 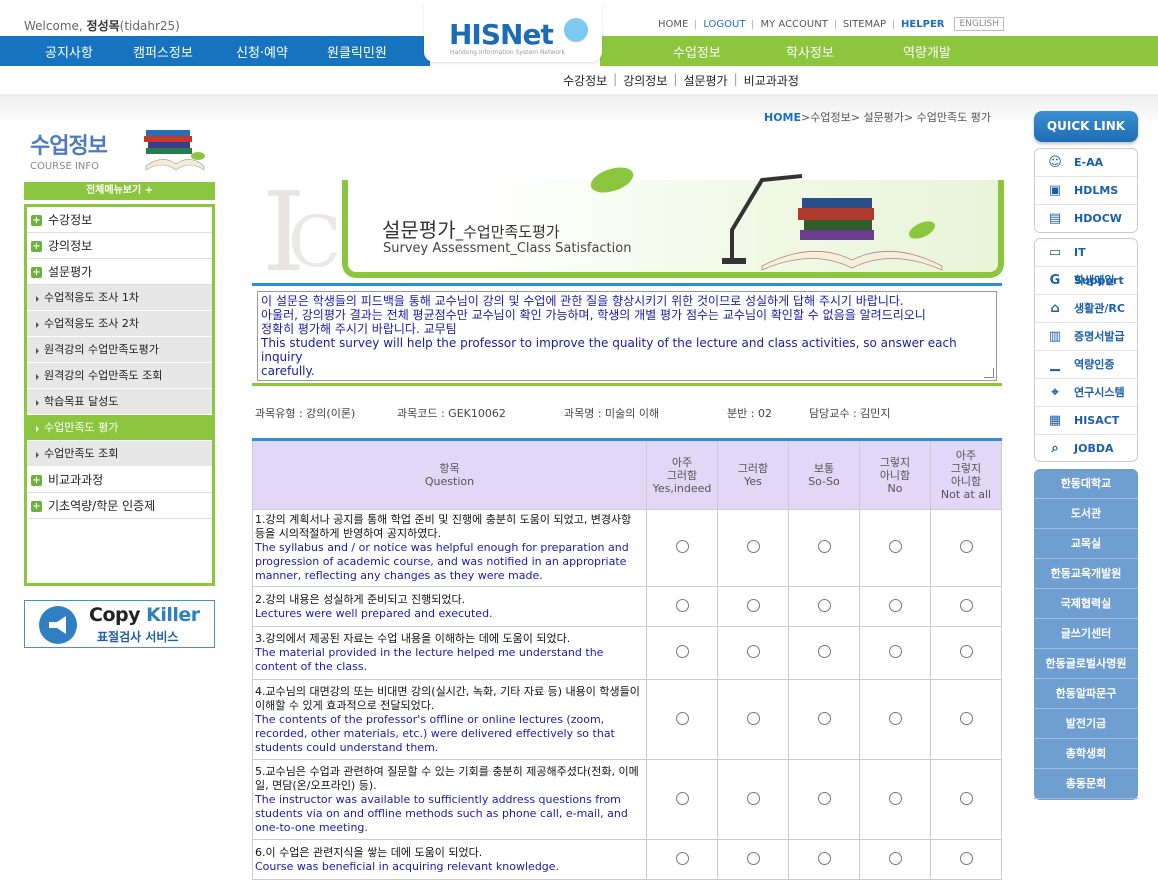 I want to click on quick-link-item: ⌕ JOBDA, so click(x=1086, y=449).